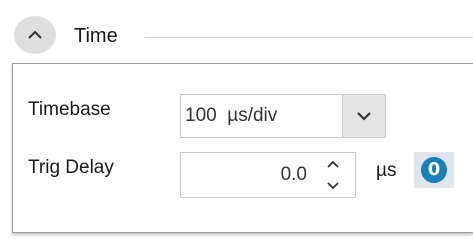  What do you see at coordinates (293, 174) in the screenshot?
I see `trig-delay-value: 0.0` at bounding box center [293, 174].